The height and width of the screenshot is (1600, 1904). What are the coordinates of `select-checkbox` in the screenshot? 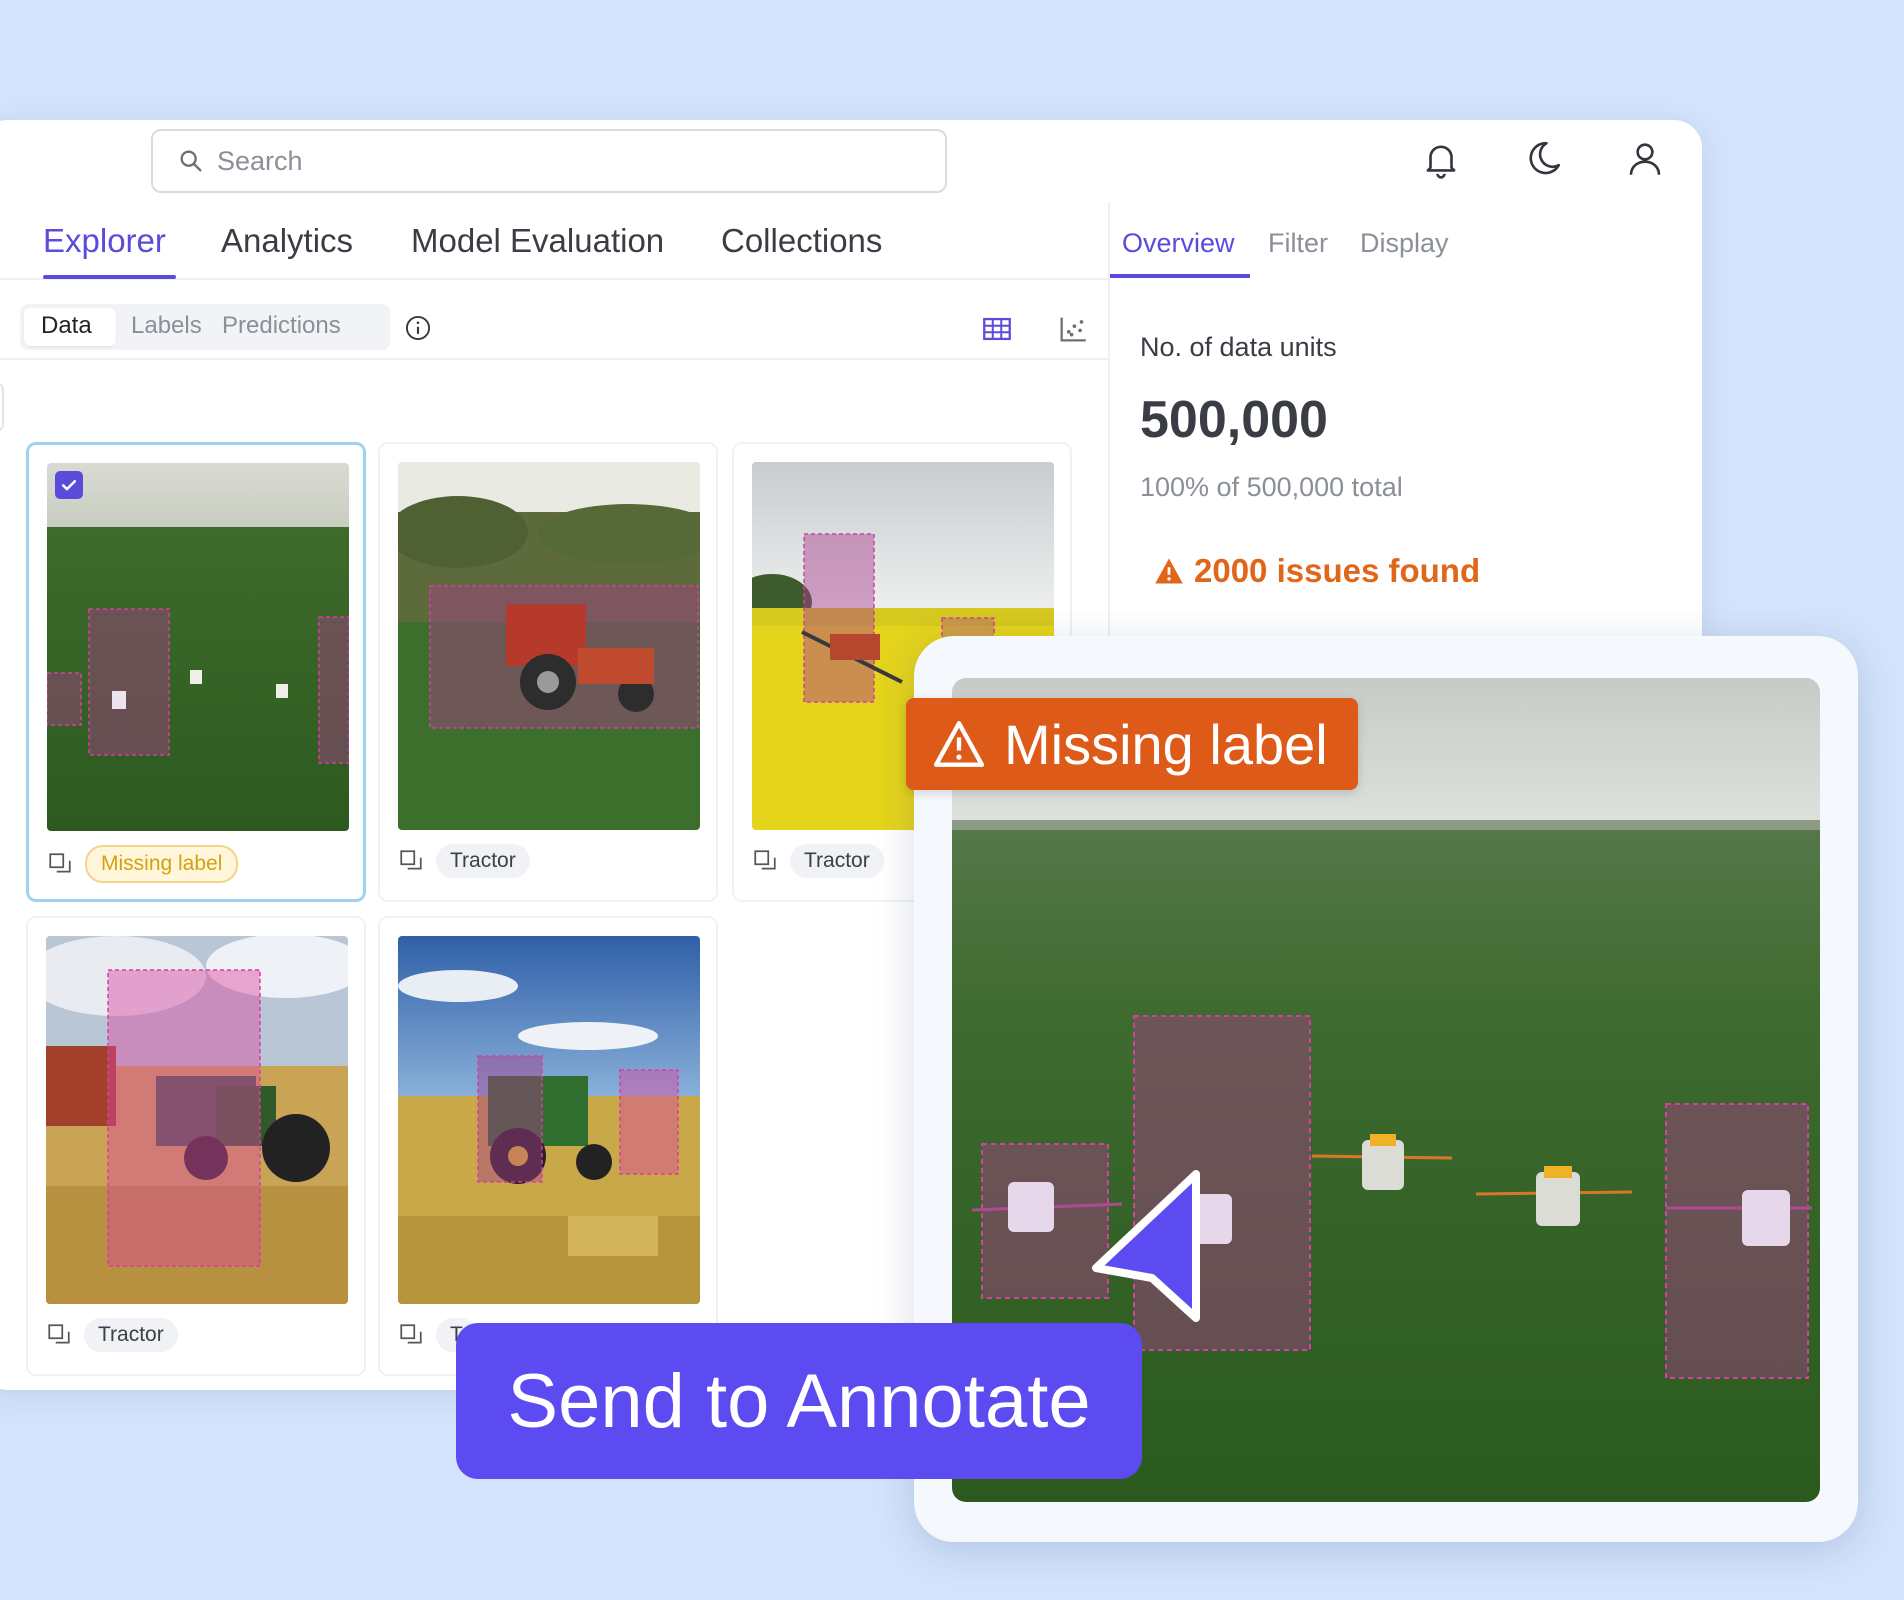 It's located at (69, 485).